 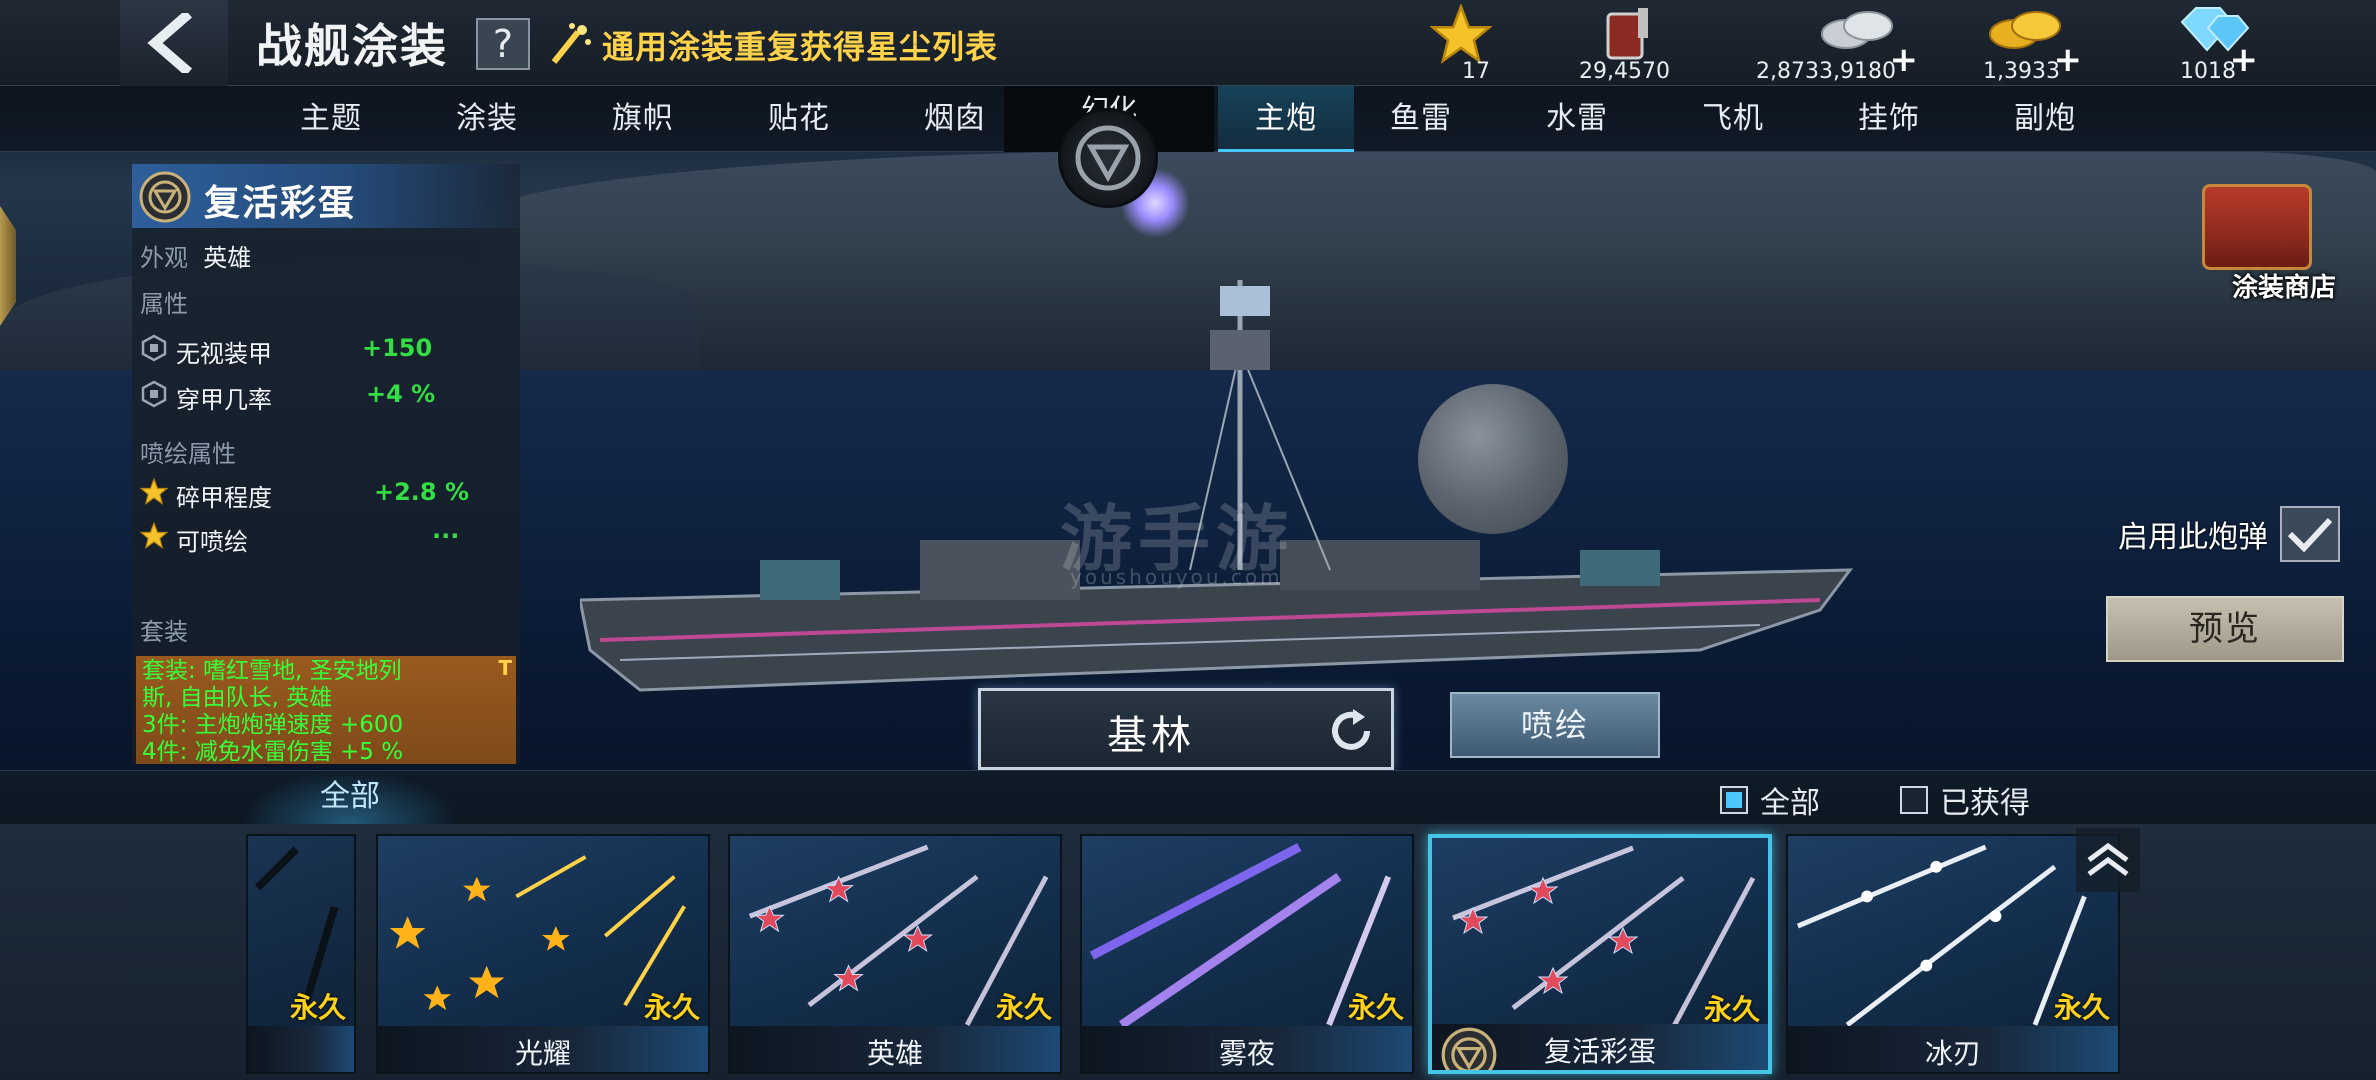 I want to click on star-icon, so click(x=1461, y=34).